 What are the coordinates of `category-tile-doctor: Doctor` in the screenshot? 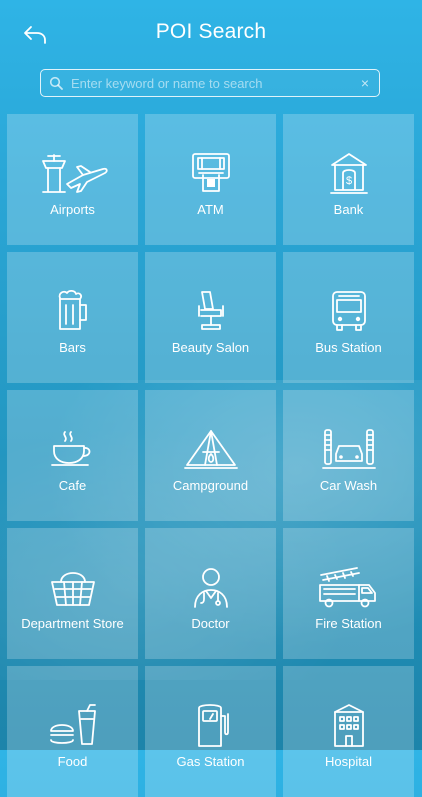 It's located at (210, 593).